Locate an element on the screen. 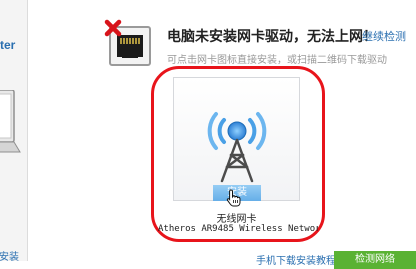  adapter-name: 无线网卡 is located at coordinates (236, 219).